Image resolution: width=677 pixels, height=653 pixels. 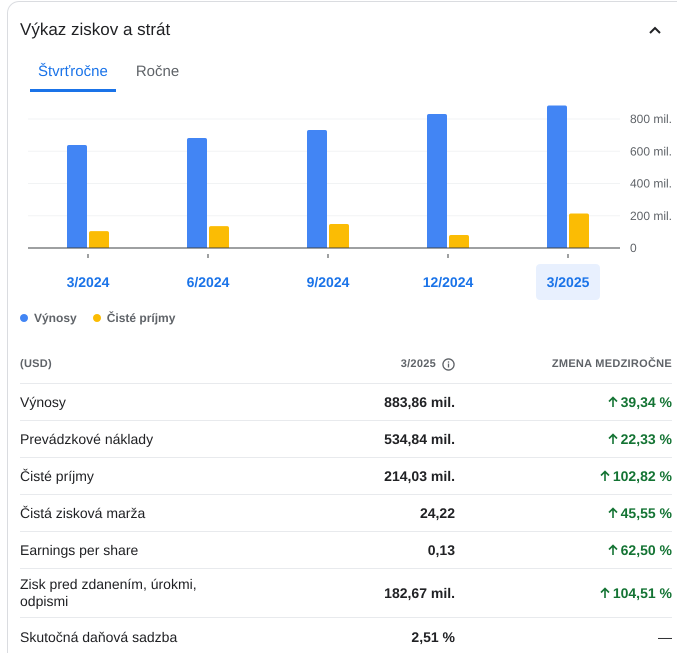 I want to click on row-value: 534,84 mil., so click(x=419, y=439).